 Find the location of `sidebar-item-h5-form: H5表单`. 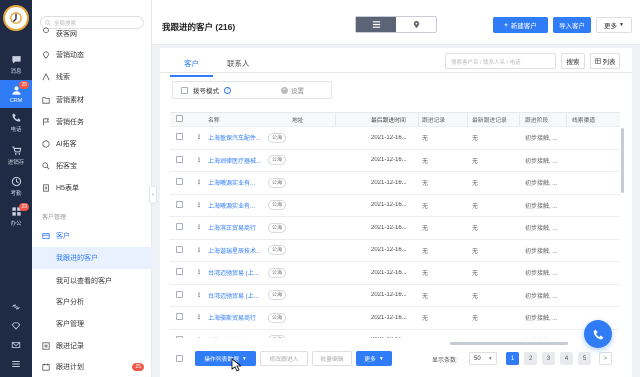

sidebar-item-h5-form: H5表单 is located at coordinates (92, 188).